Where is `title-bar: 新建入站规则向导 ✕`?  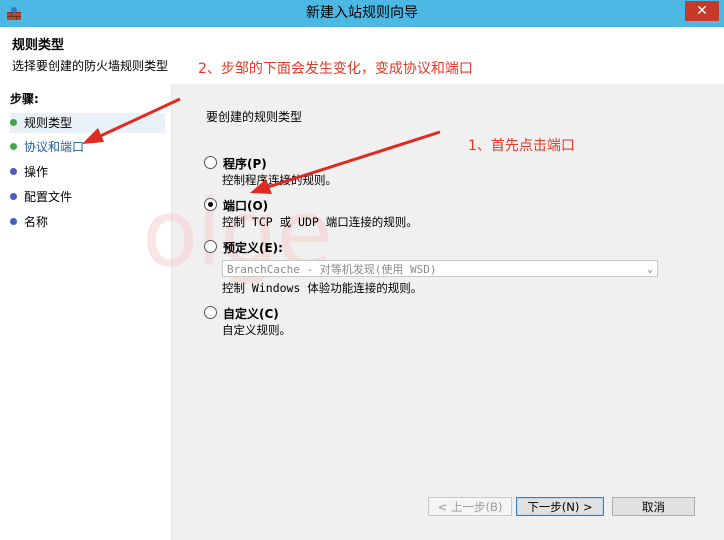 title-bar: 新建入站规则向导 ✕ is located at coordinates (362, 13).